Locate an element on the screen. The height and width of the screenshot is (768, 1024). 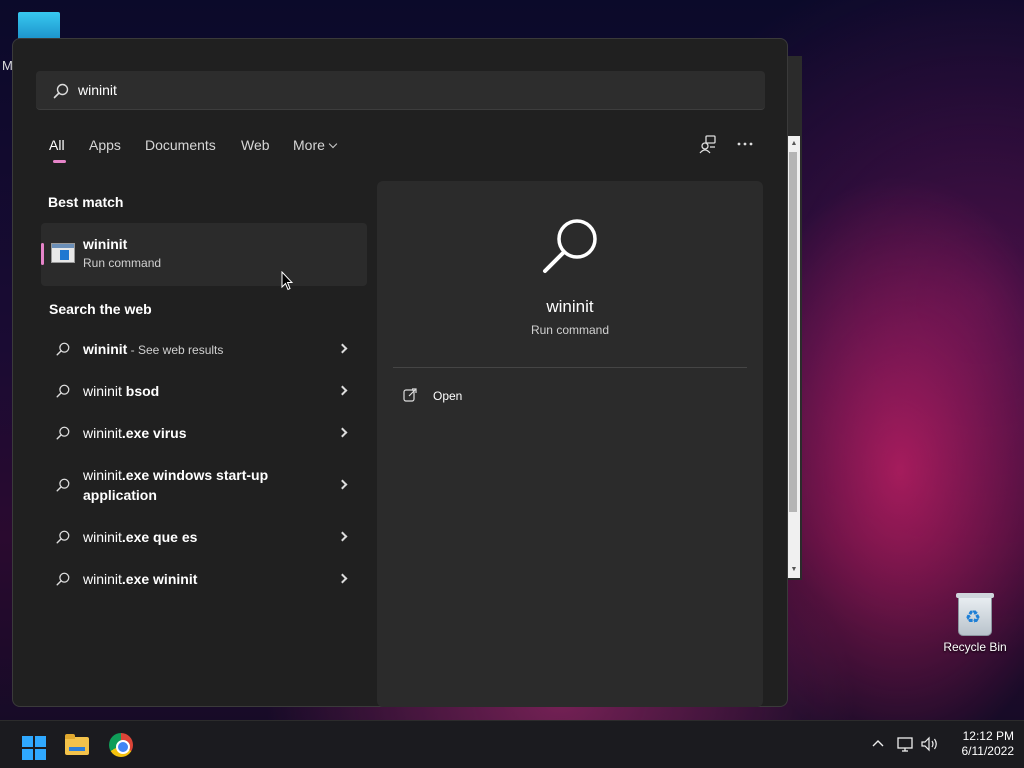
background-scrollbar-thumb is located at coordinates (793, 332).